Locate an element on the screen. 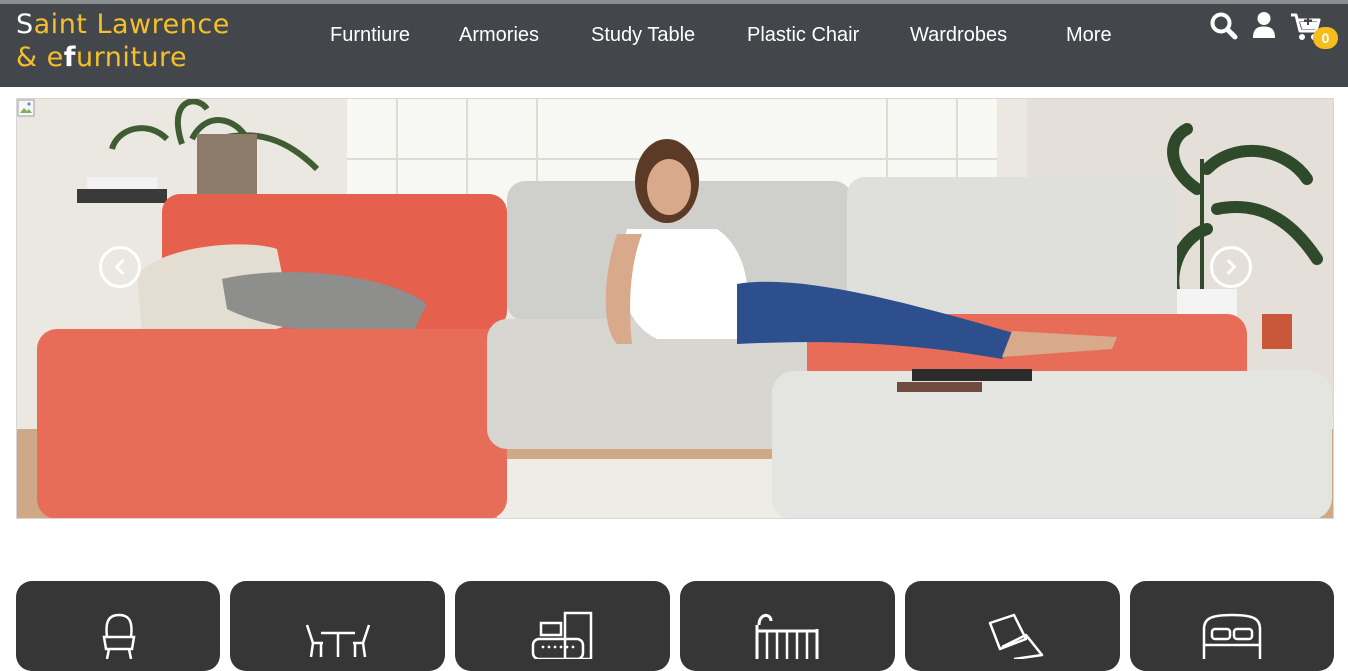  armchair-icon is located at coordinates (119, 636).